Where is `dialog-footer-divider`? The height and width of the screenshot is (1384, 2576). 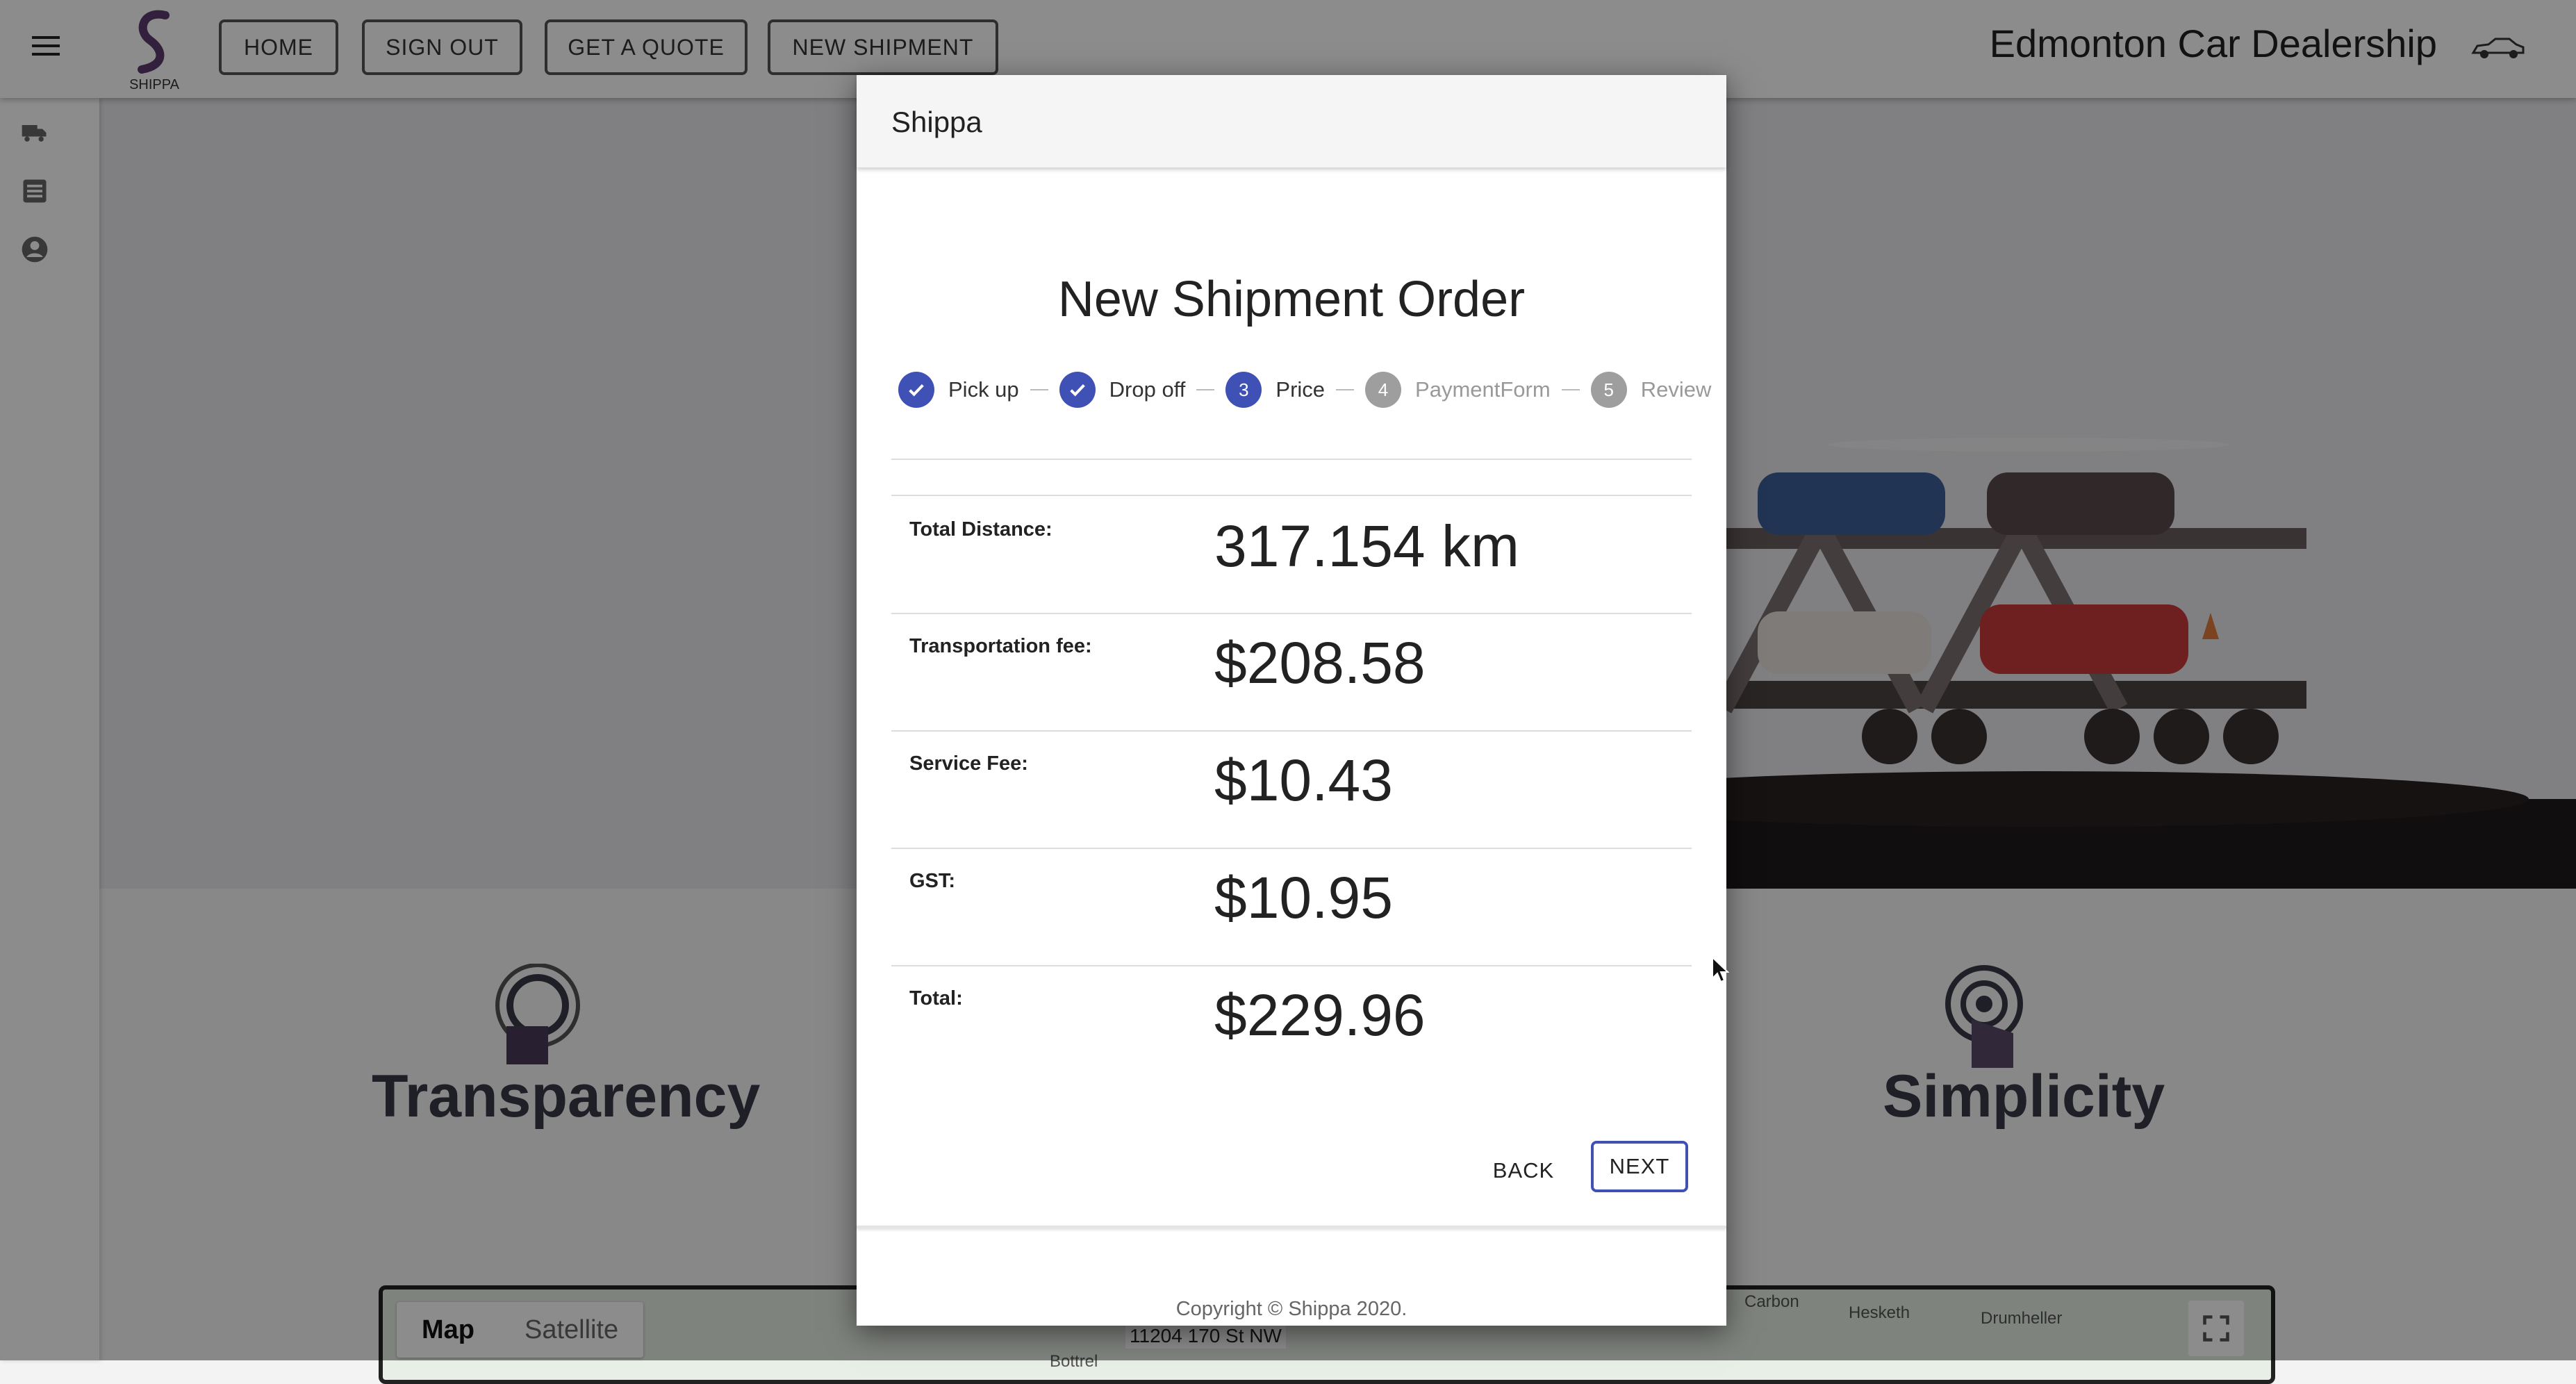 dialog-footer-divider is located at coordinates (1292, 1227).